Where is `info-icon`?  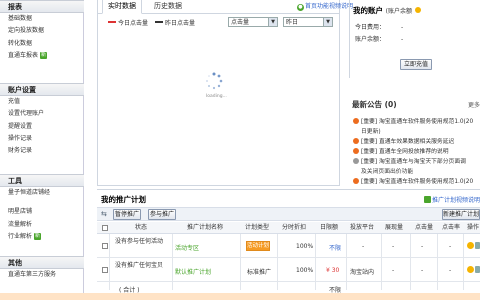 info-icon is located at coordinates (427, 199).